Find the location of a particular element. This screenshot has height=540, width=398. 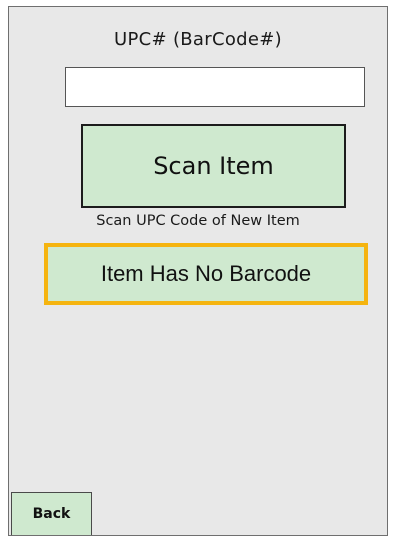

item-has-no-barcode-button: Item Has No Barcode is located at coordinates (206, 274).